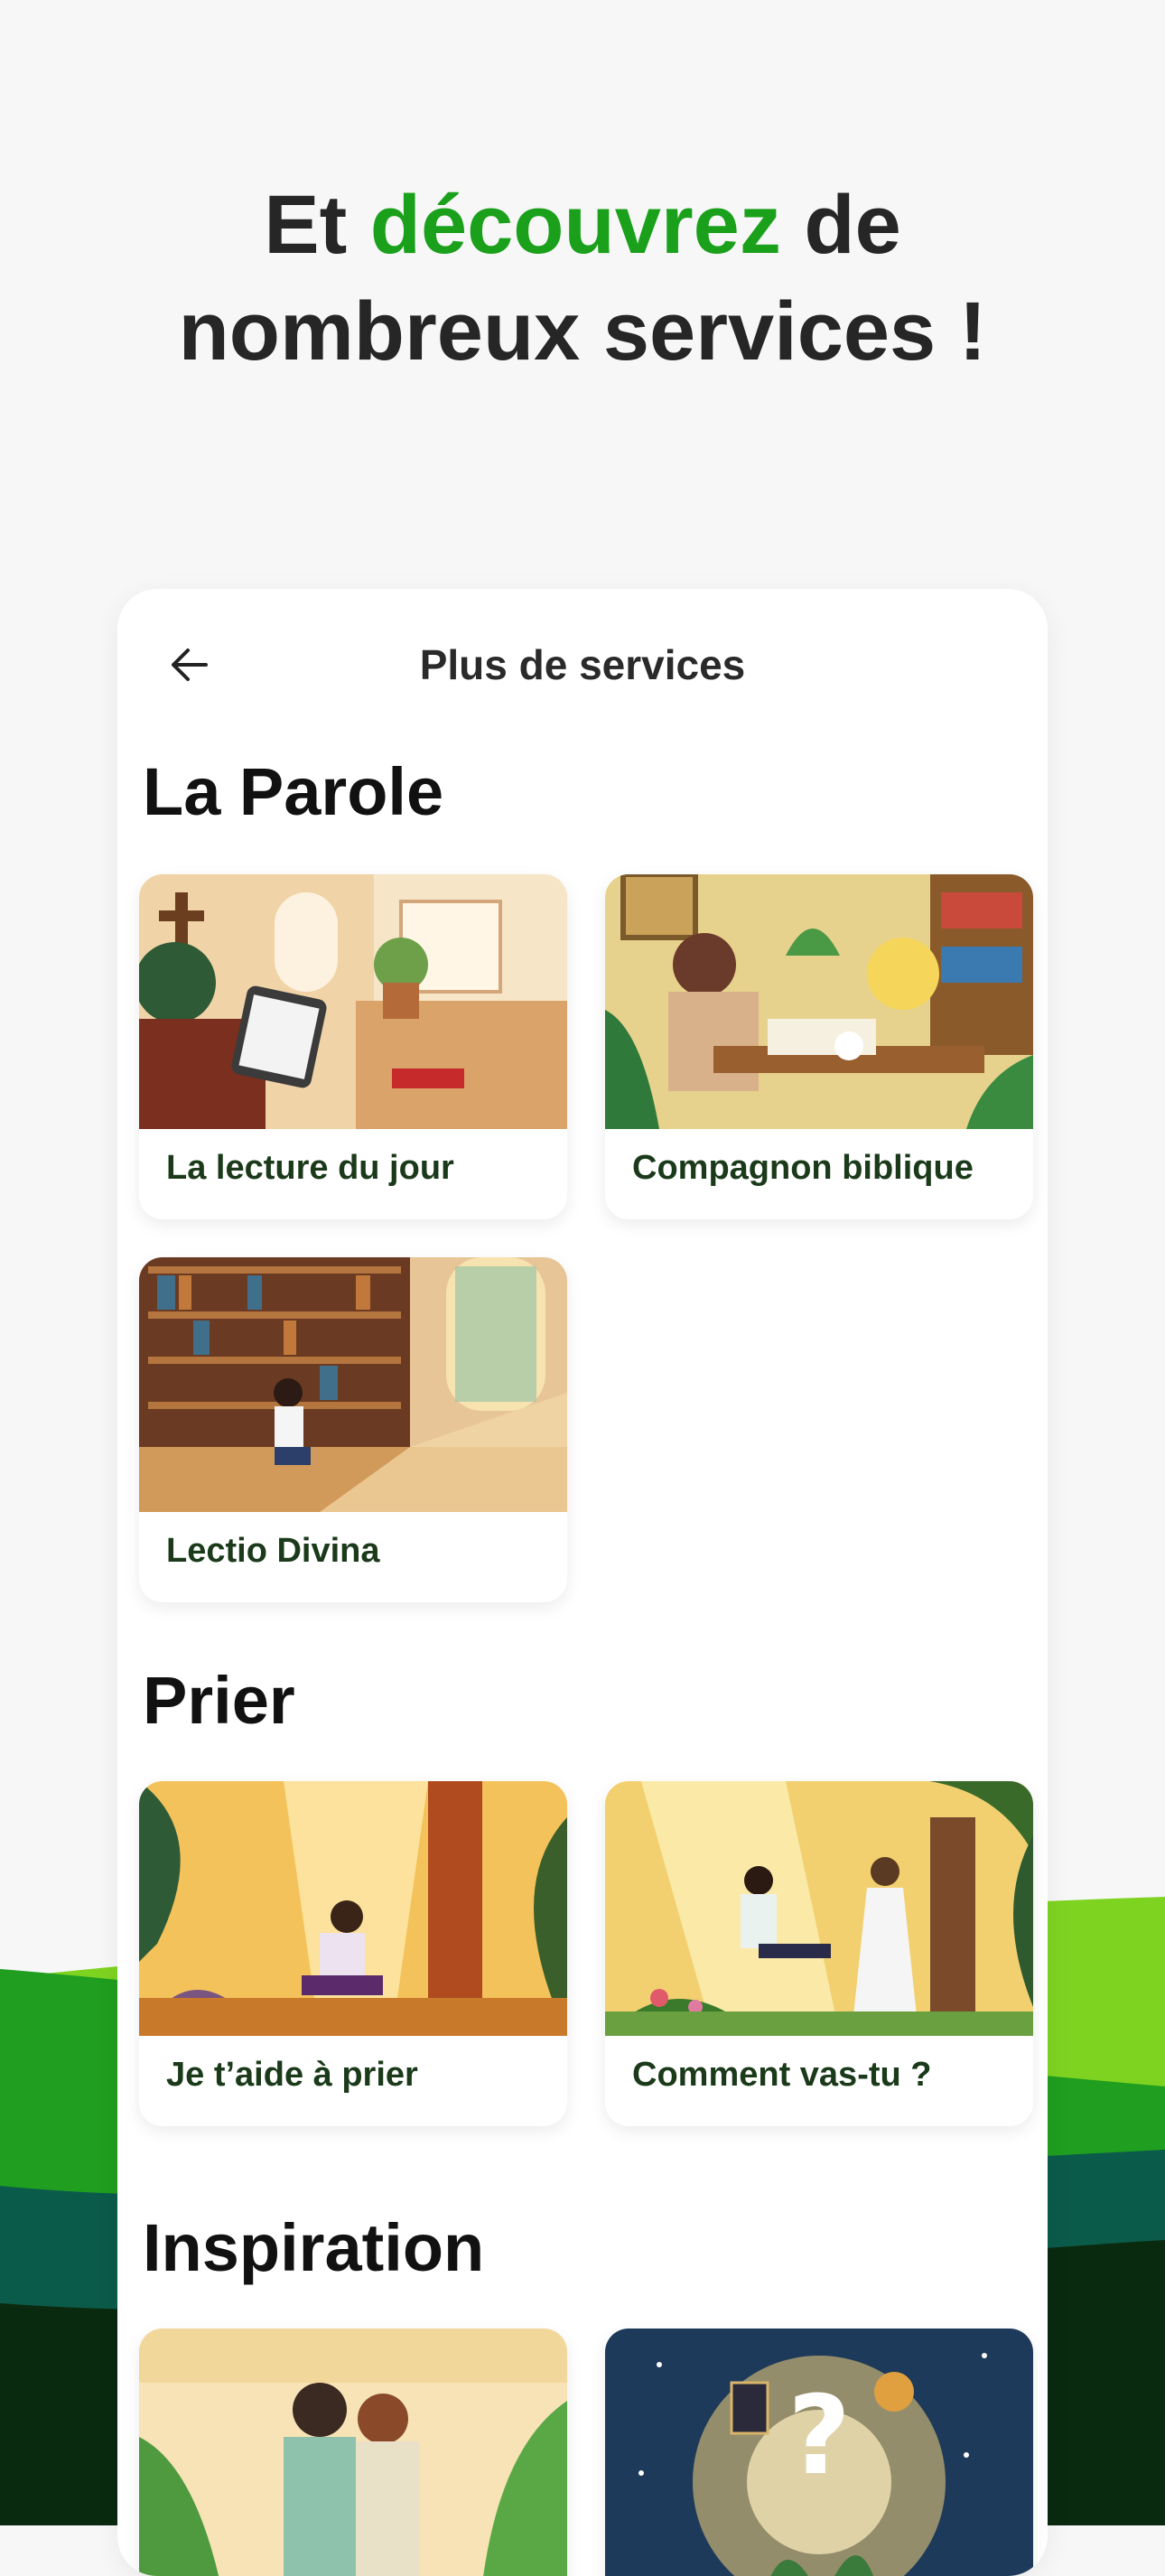  I want to click on card-lectio-divina: Lectio Divina, so click(353, 1429).